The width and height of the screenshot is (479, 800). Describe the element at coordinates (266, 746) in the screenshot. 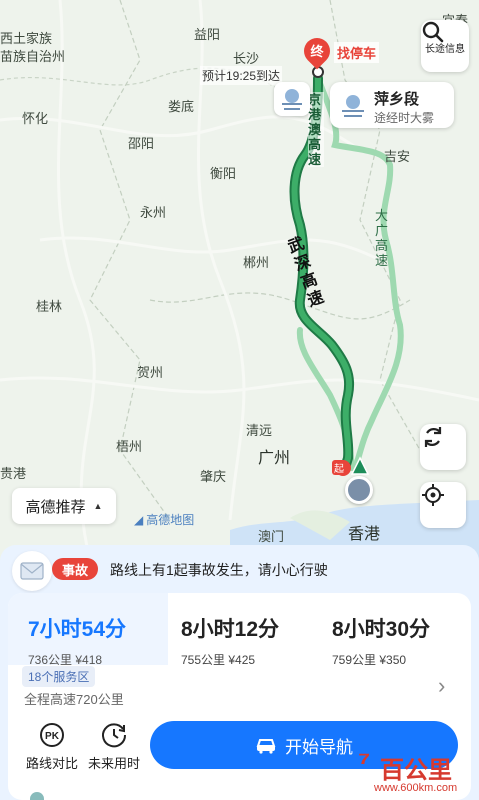

I see `car-icon` at that location.